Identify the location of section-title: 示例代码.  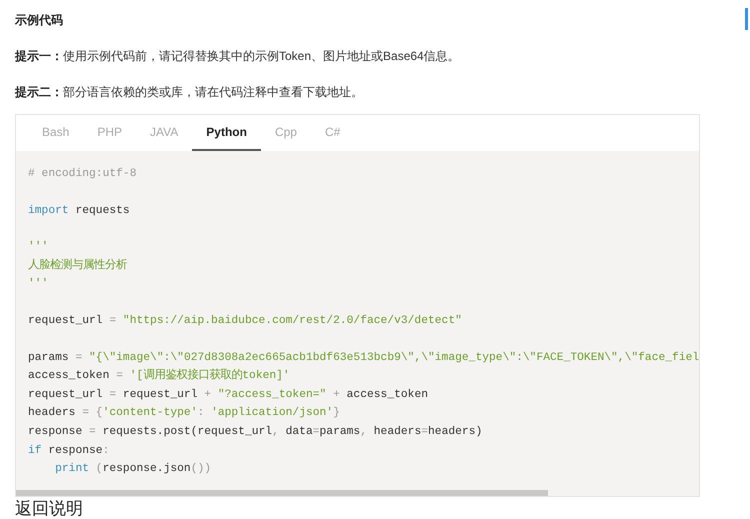
(39, 20).